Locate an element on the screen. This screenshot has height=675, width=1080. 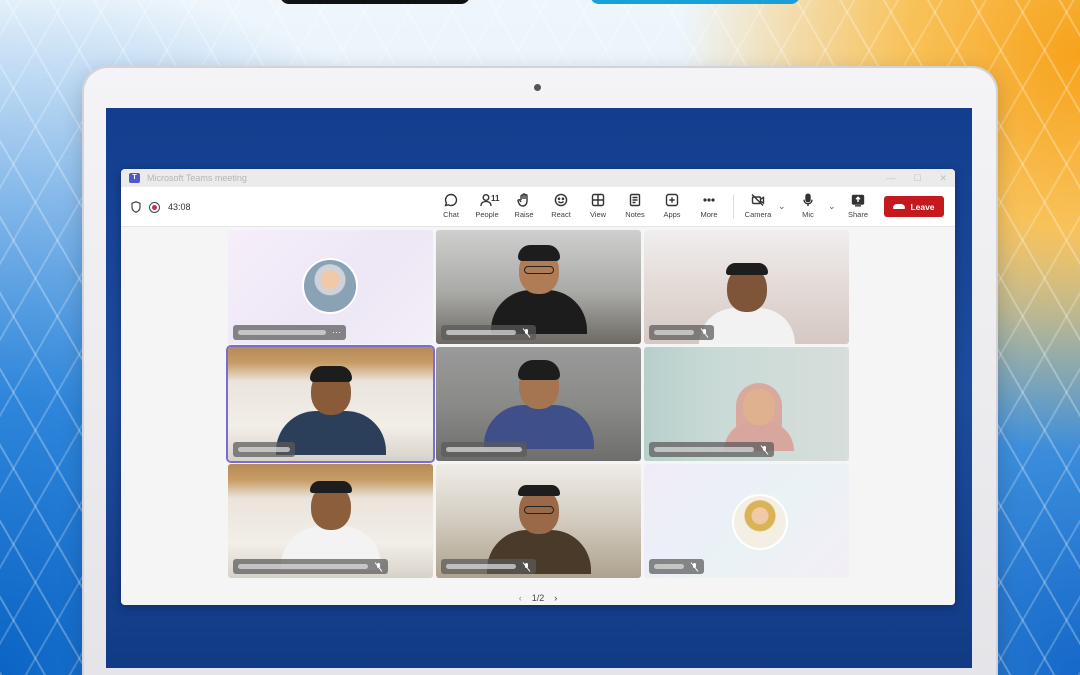
raise-hand-icon is located at coordinates (522, 200).